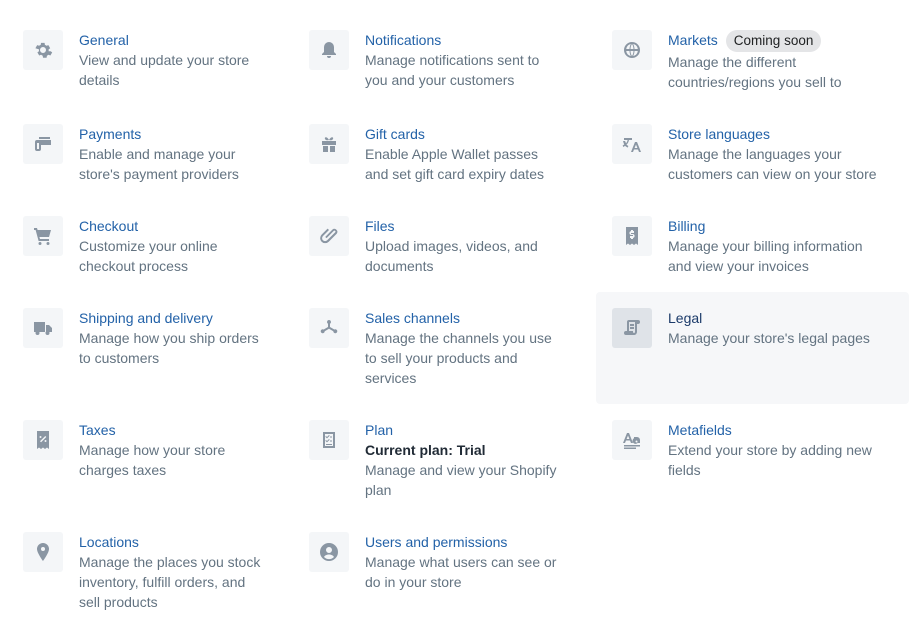  I want to click on cart-icon, so click(43, 236).